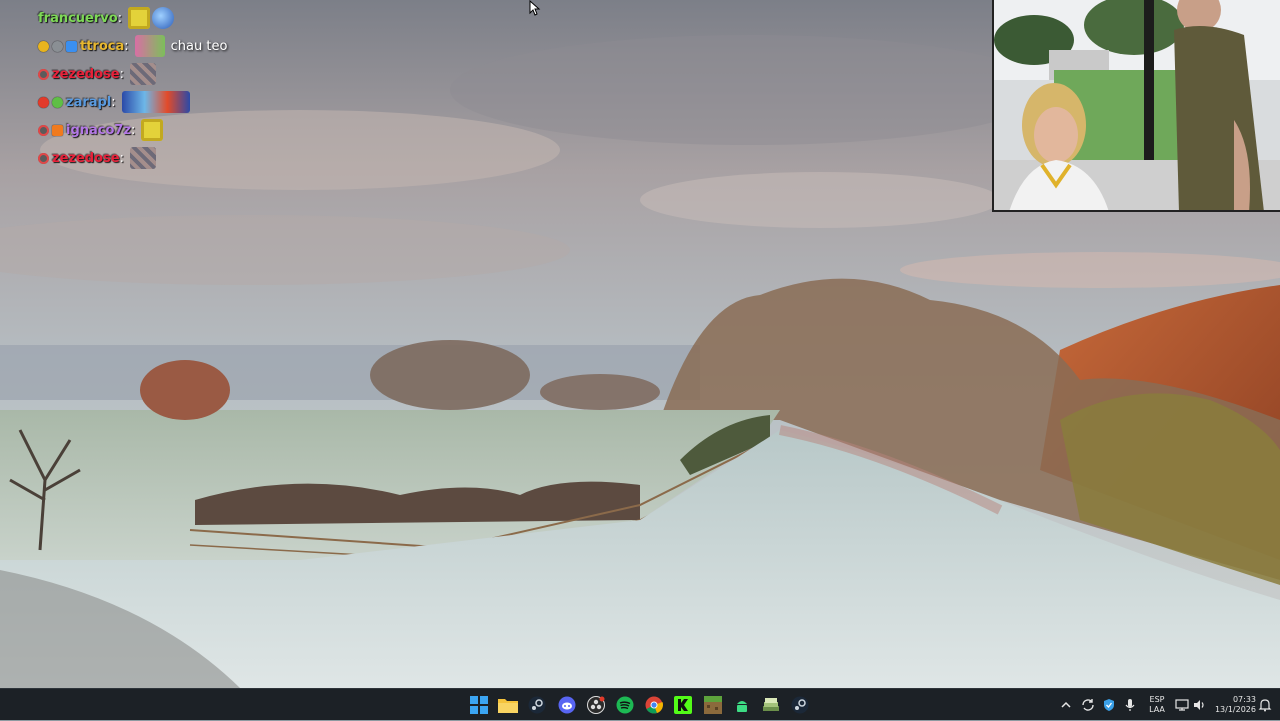  What do you see at coordinates (99, 130) in the screenshot?
I see `chat-username: ignaco7z` at bounding box center [99, 130].